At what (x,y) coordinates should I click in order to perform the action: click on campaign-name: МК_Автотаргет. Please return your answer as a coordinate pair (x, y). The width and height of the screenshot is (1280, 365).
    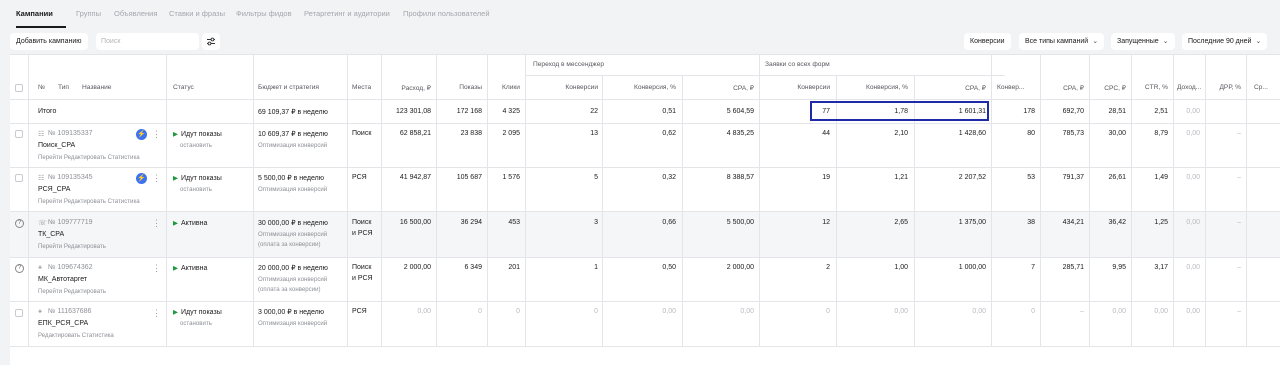
    Looking at the image, I should click on (62, 279).